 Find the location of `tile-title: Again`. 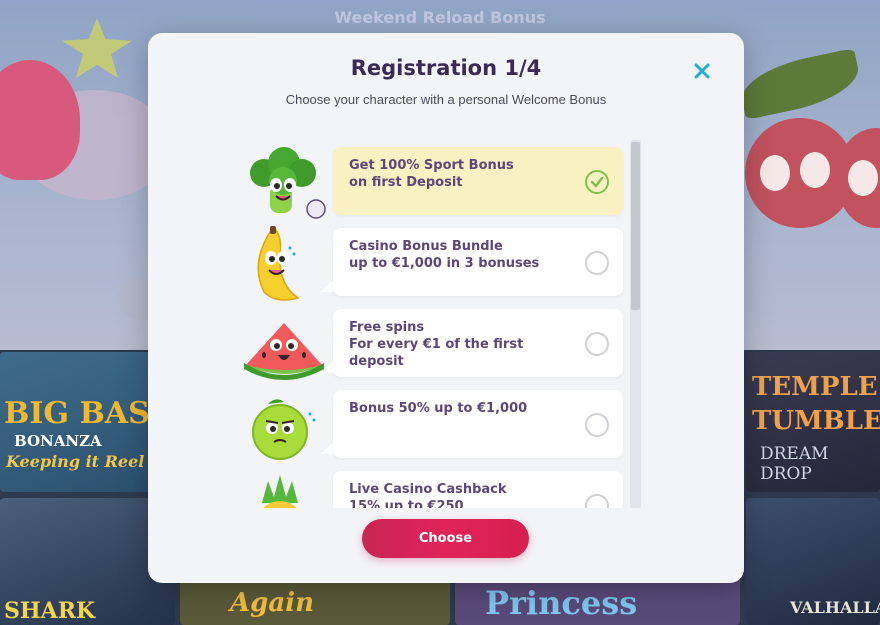

tile-title: Again is located at coordinates (272, 603).